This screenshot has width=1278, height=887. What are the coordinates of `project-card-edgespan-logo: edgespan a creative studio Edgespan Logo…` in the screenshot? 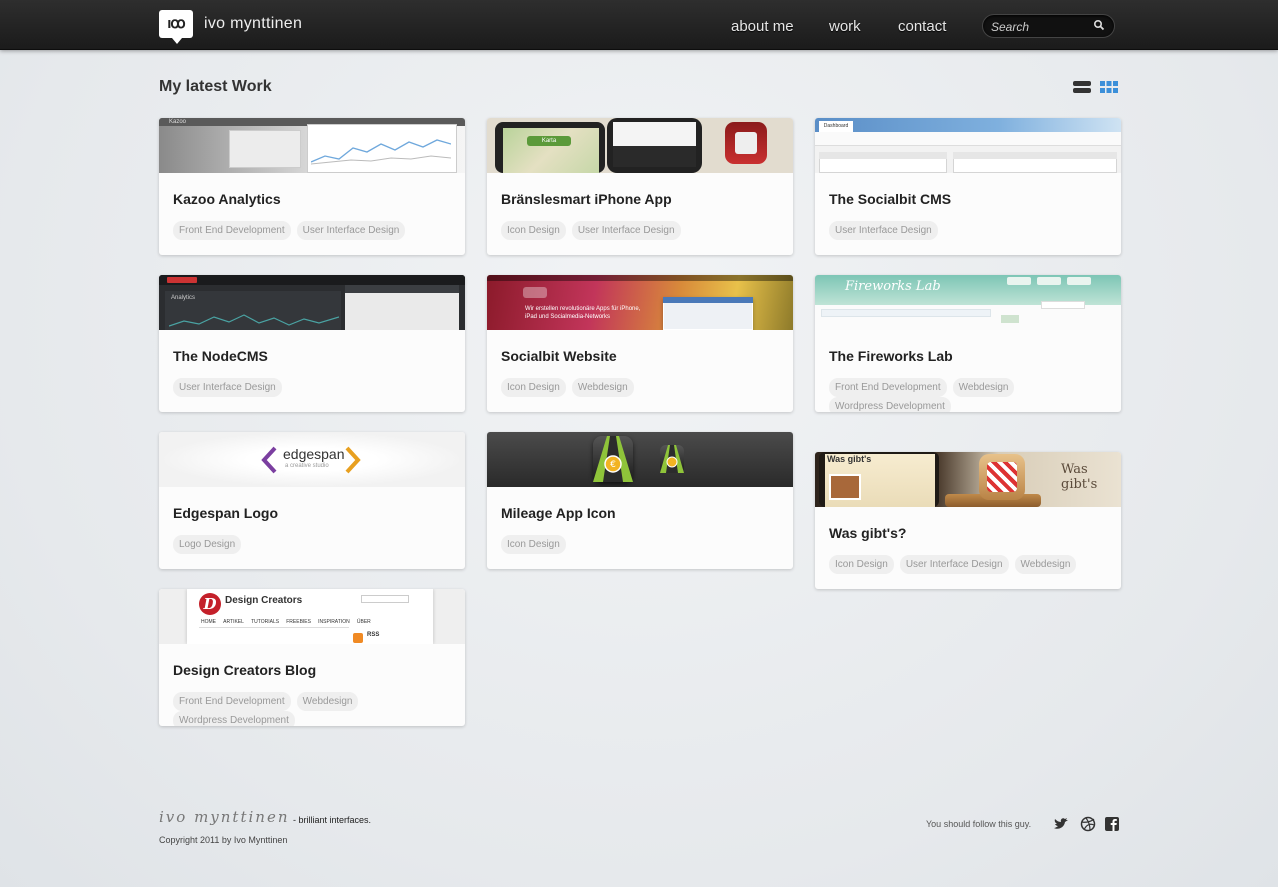 It's located at (312, 500).